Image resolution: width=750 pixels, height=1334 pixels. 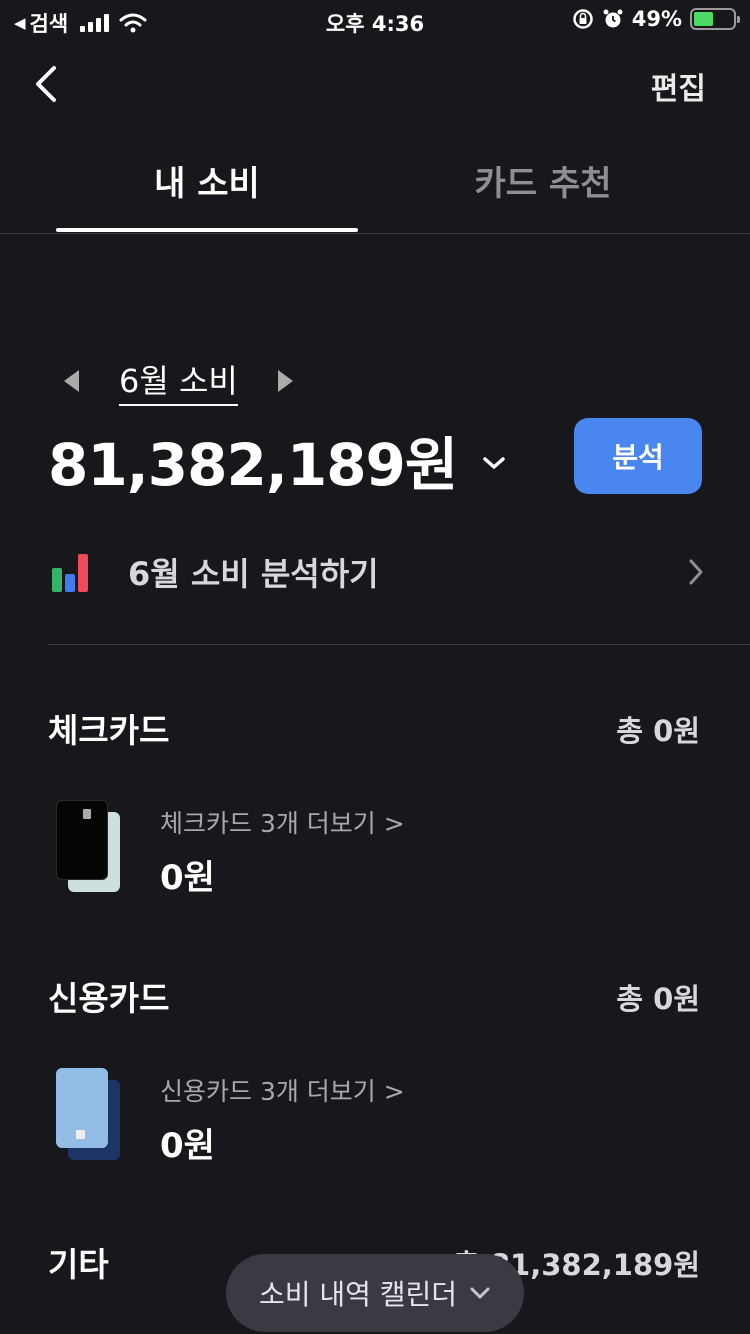 I want to click on edit-button: 편집, so click(x=678, y=86).